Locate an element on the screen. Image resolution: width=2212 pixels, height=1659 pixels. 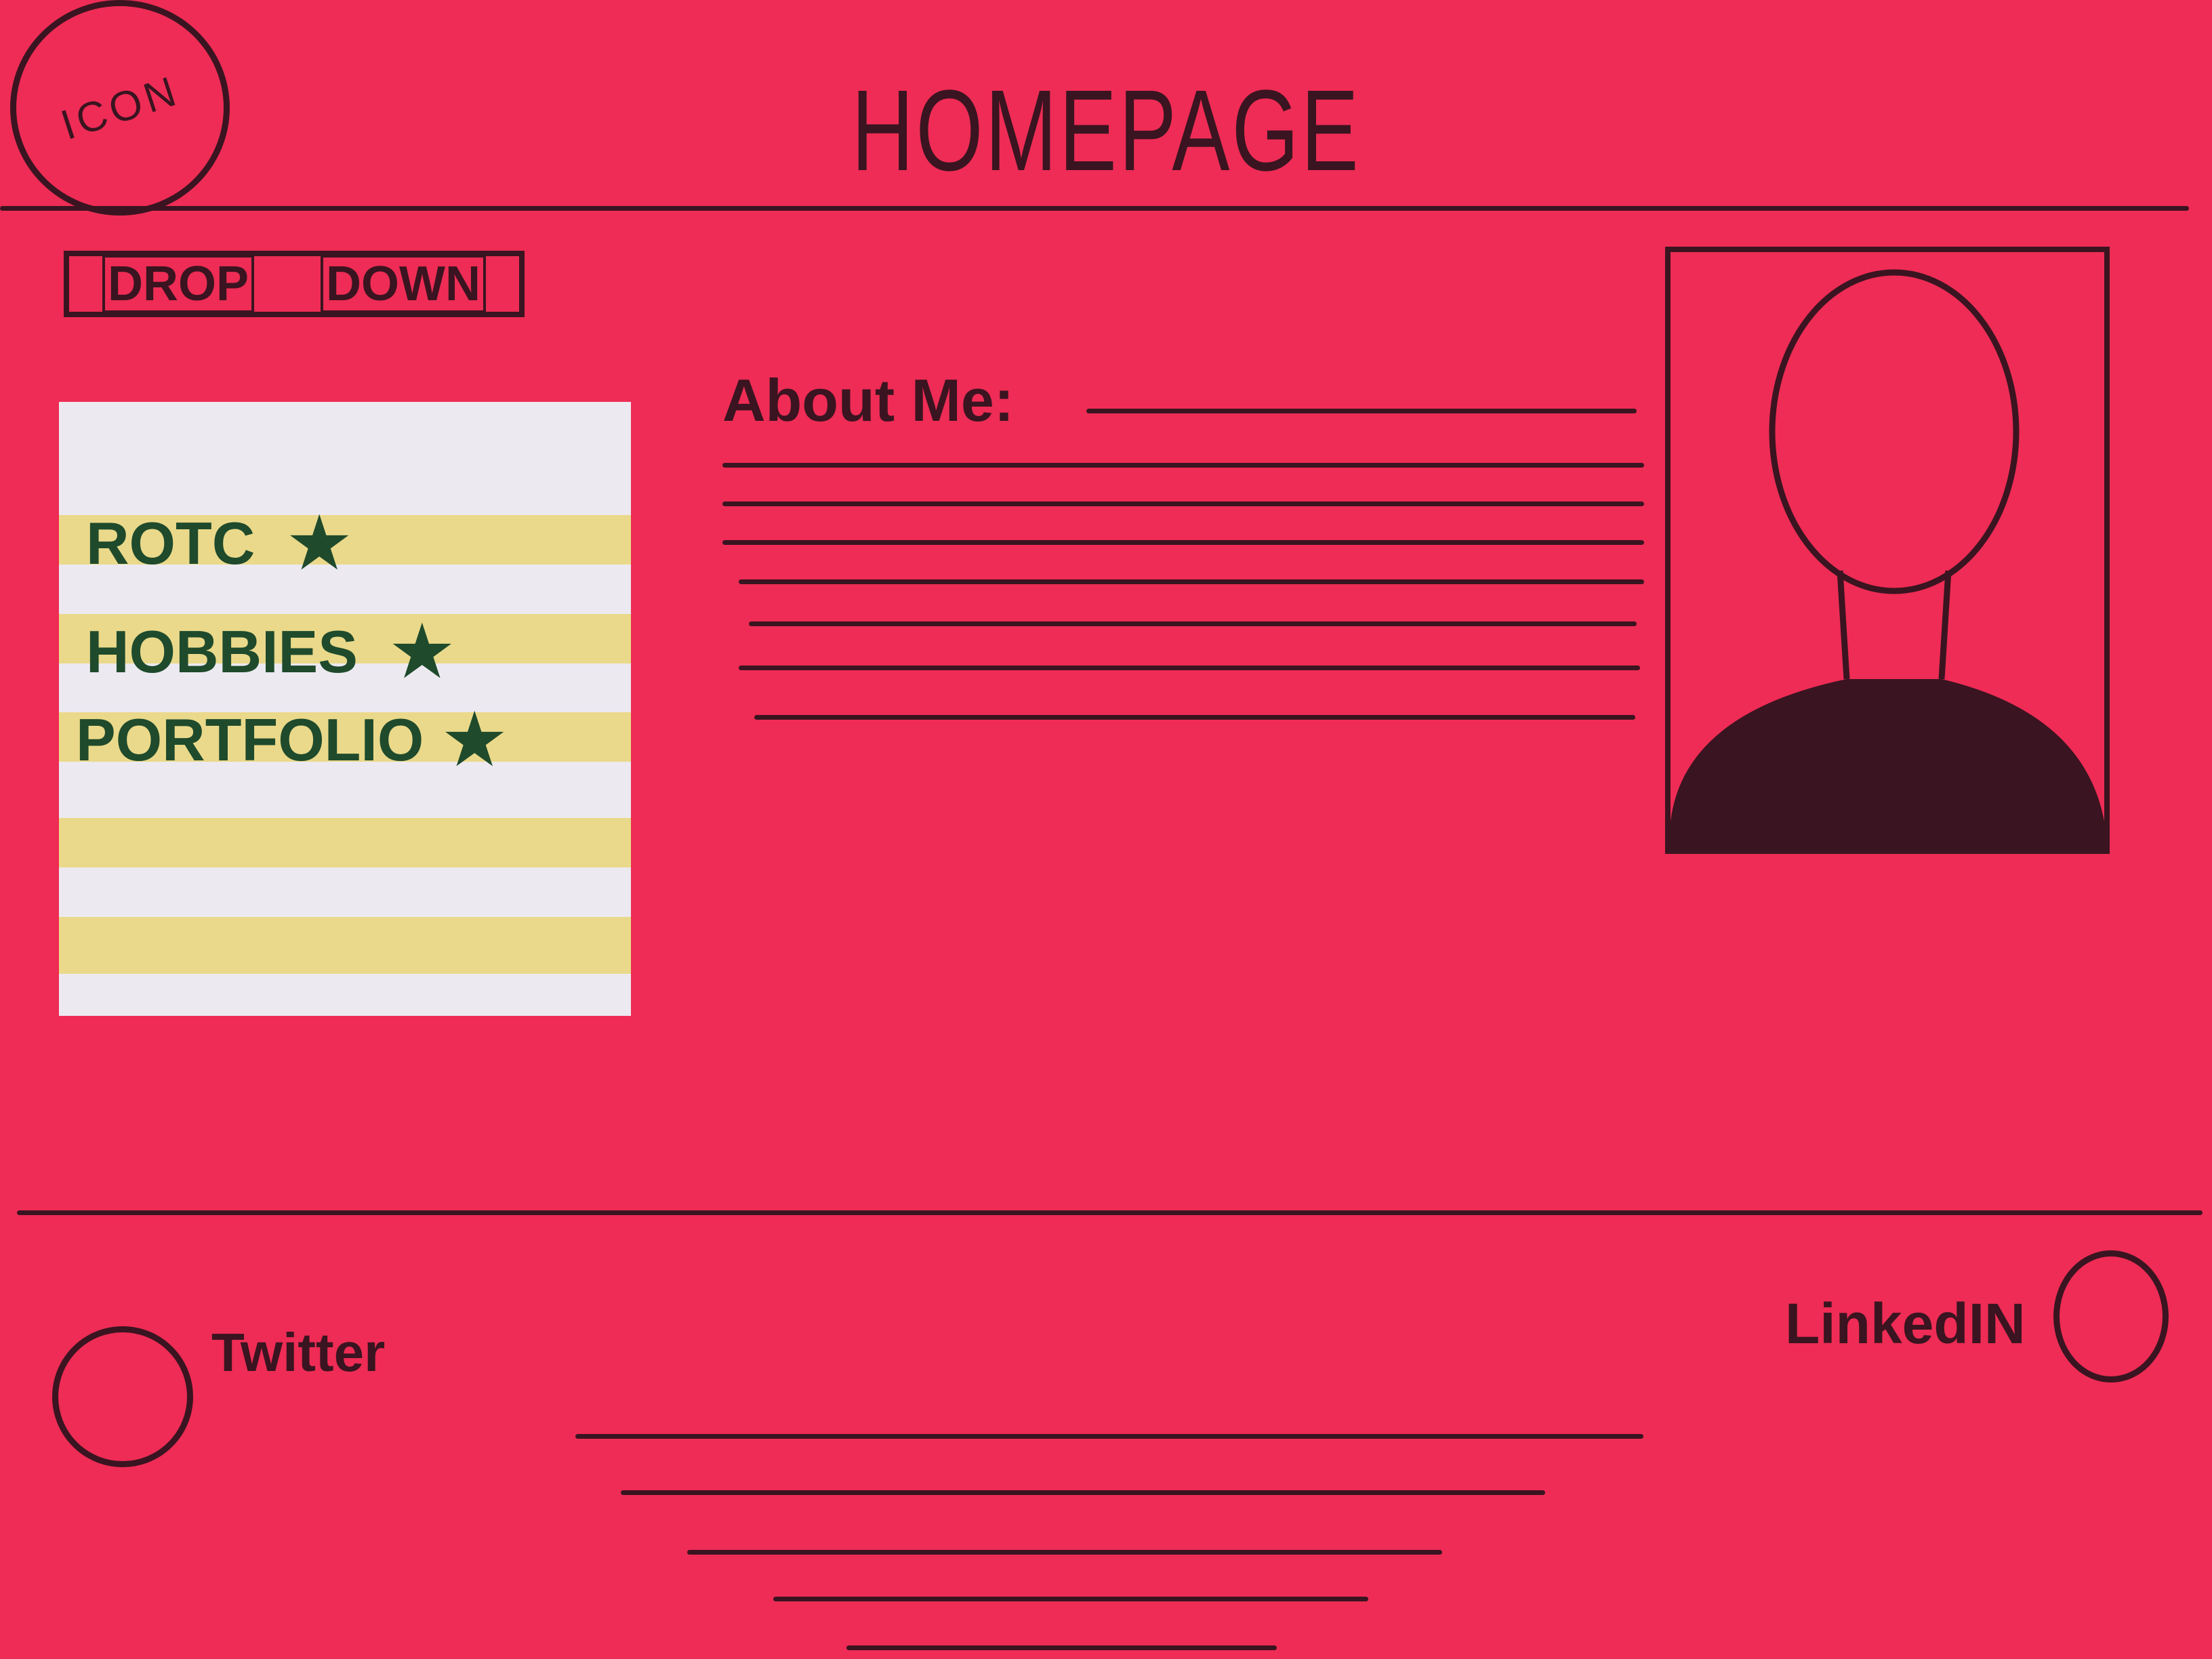
dropdown-label: DOWN is located at coordinates (403, 284).